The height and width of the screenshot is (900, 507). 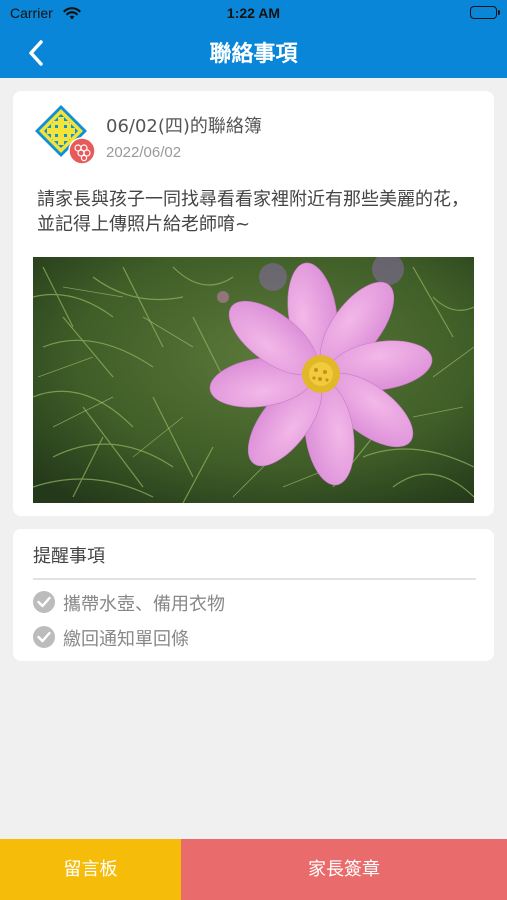 I want to click on top-bar: Carrier 1:22 AM 聯絡事項, so click(x=253, y=39).